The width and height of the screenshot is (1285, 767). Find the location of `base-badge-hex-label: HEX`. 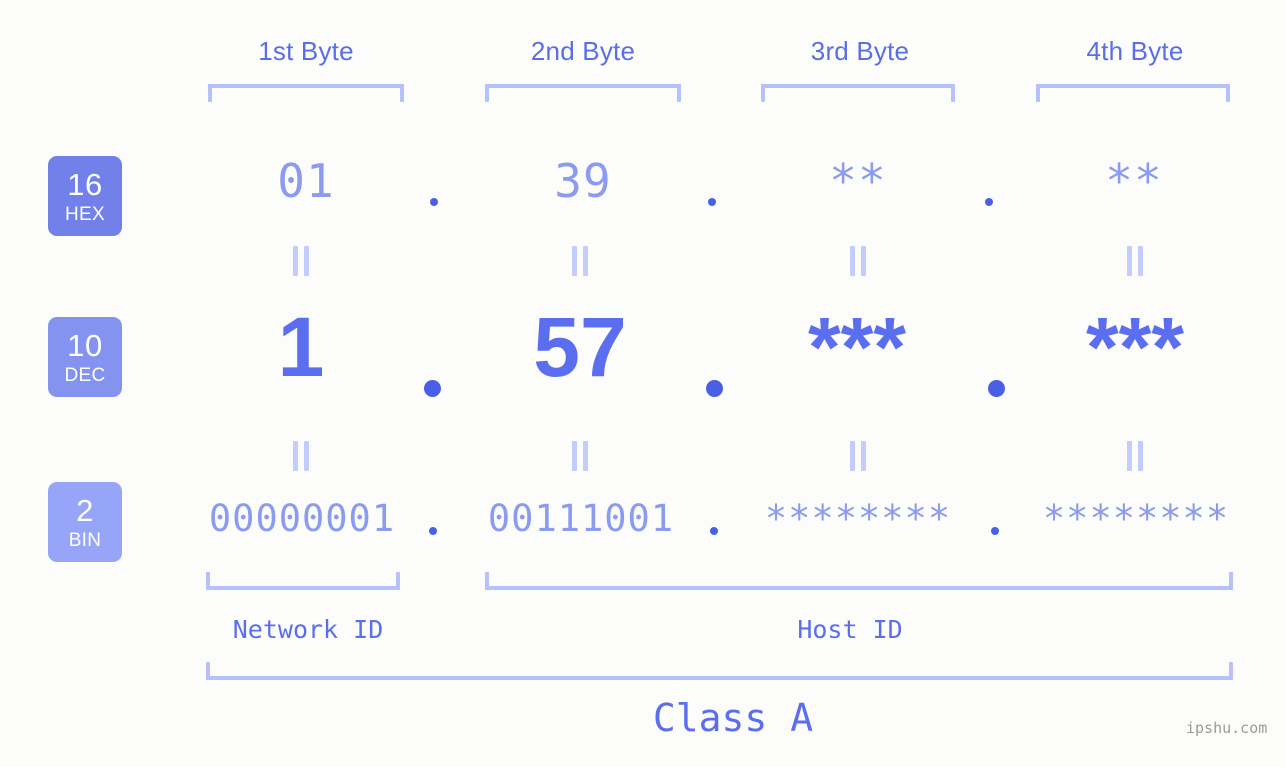

base-badge-hex-label: HEX is located at coordinates (85, 214).